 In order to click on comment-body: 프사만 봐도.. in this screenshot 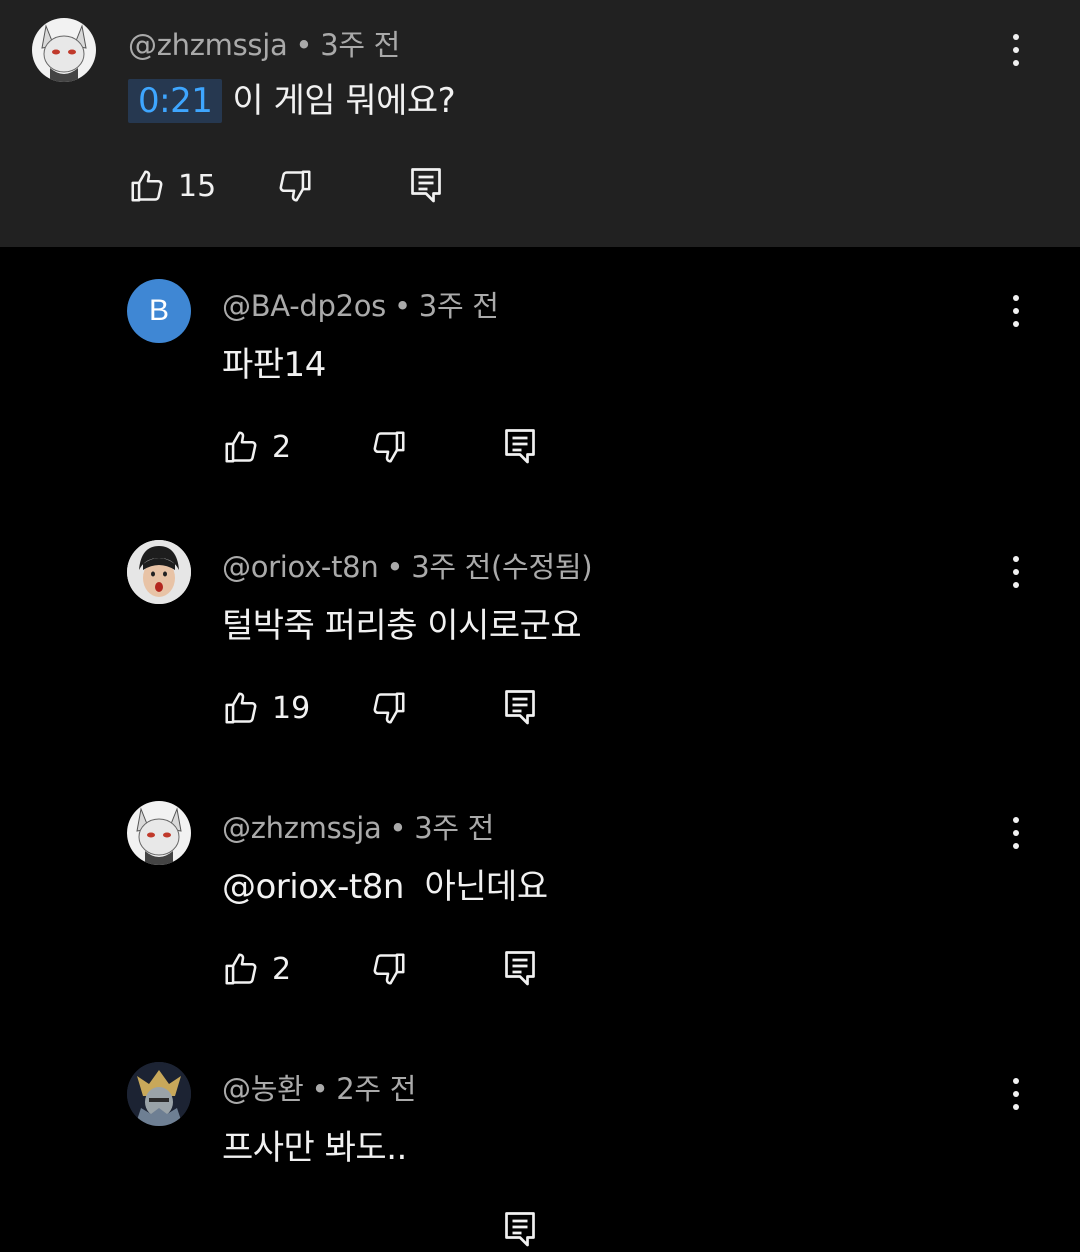, I will do `click(314, 1148)`.